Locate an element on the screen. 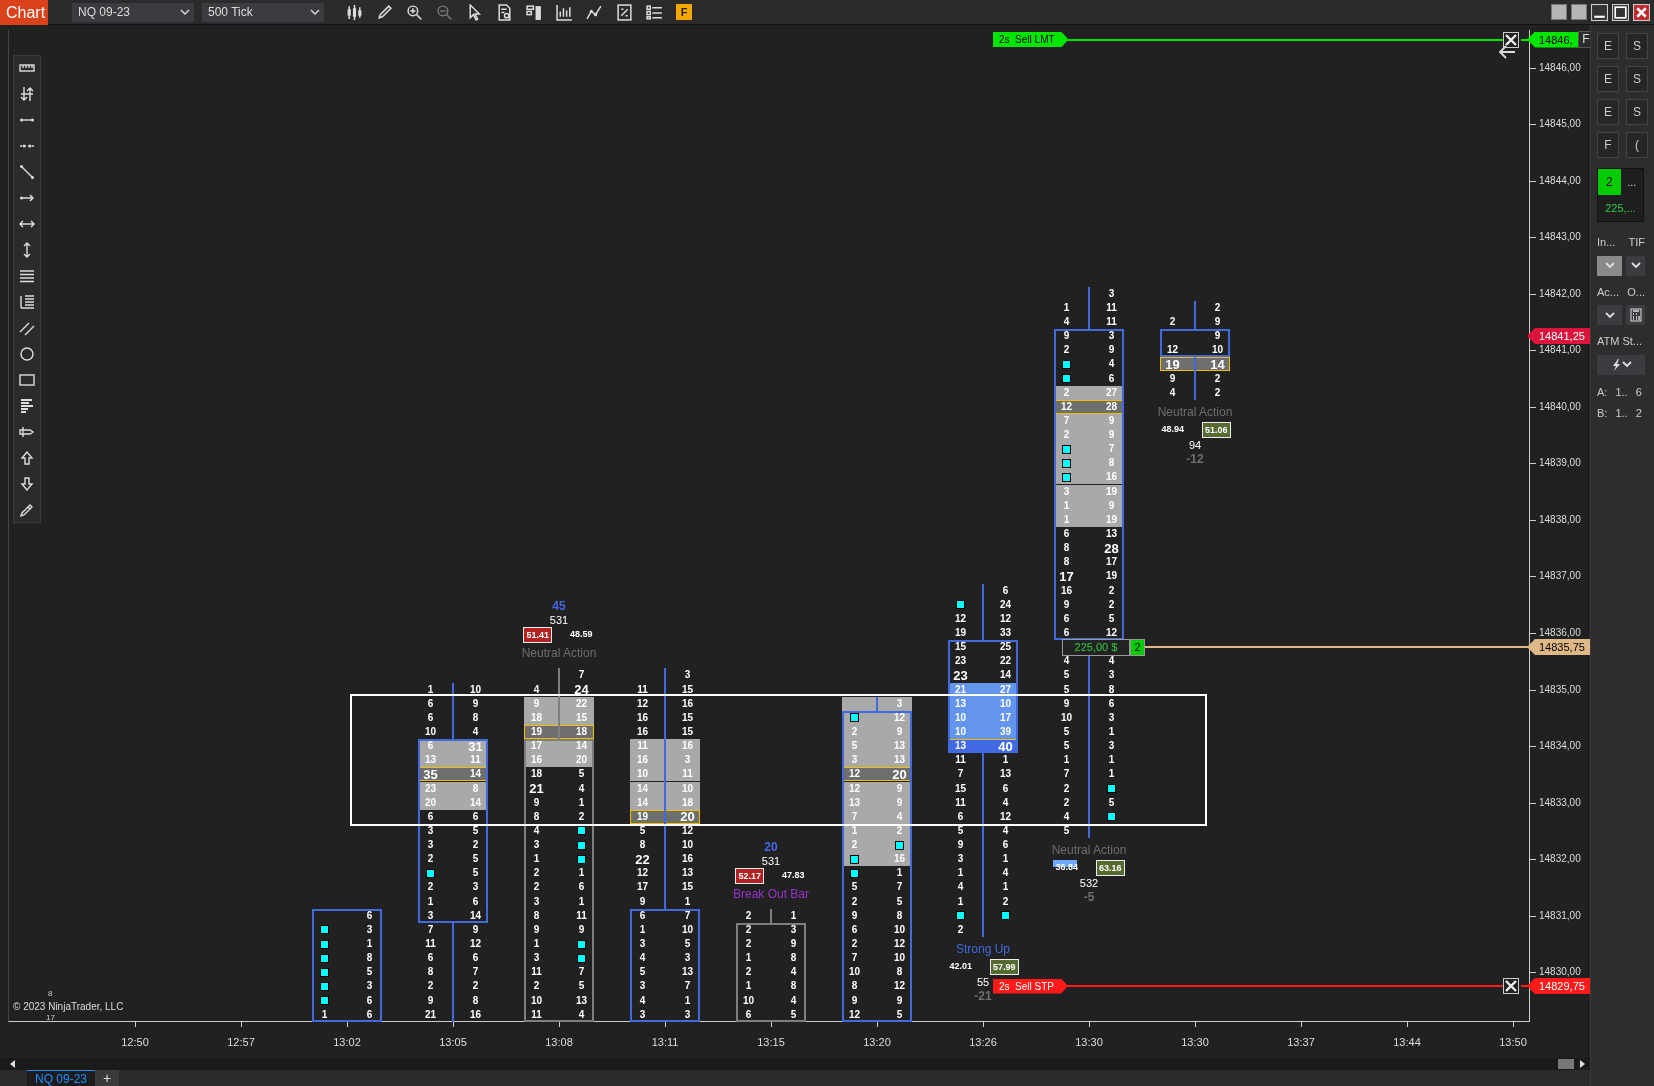  down-arrow-icon is located at coordinates (27, 484).